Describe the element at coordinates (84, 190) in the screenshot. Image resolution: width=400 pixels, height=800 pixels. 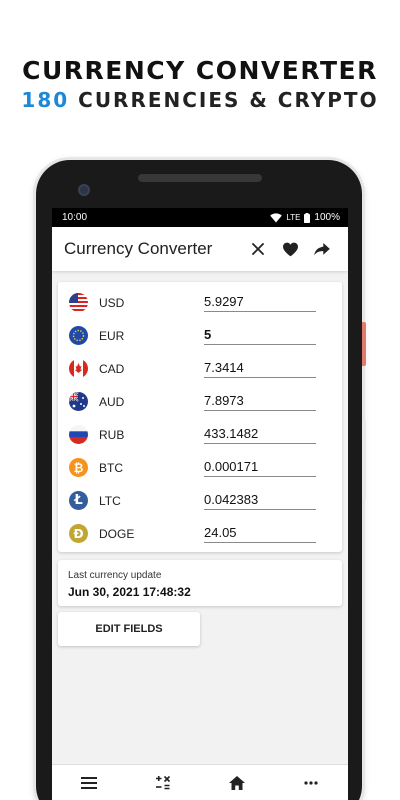
I see `camera-icon` at that location.